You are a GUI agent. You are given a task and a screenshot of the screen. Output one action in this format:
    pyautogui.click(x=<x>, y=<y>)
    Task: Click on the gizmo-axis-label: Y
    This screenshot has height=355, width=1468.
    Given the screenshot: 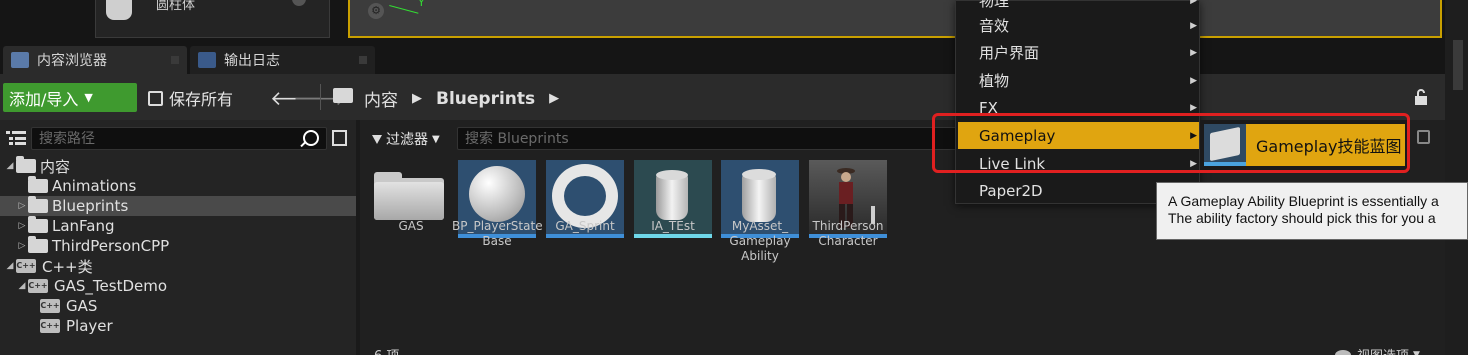 What is the action you would take?
    pyautogui.click(x=421, y=4)
    